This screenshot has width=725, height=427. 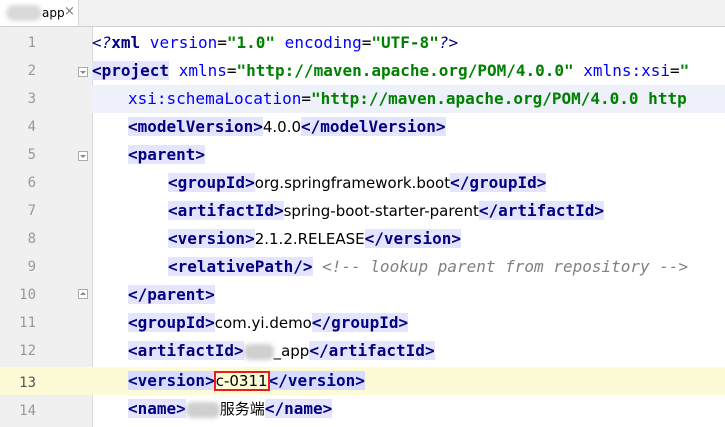 What do you see at coordinates (27, 383) in the screenshot?
I see `line-number: 13` at bounding box center [27, 383].